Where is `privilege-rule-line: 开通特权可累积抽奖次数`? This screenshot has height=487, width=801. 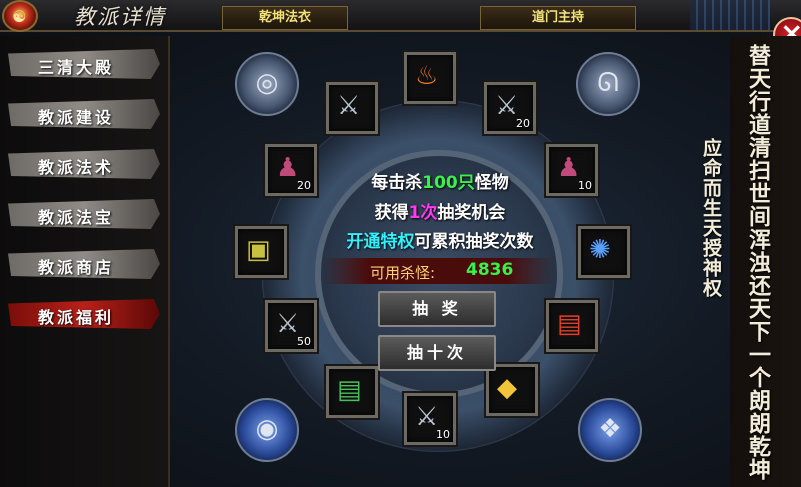 privilege-rule-line: 开通特权可累积抽奖次数 is located at coordinates (440, 239).